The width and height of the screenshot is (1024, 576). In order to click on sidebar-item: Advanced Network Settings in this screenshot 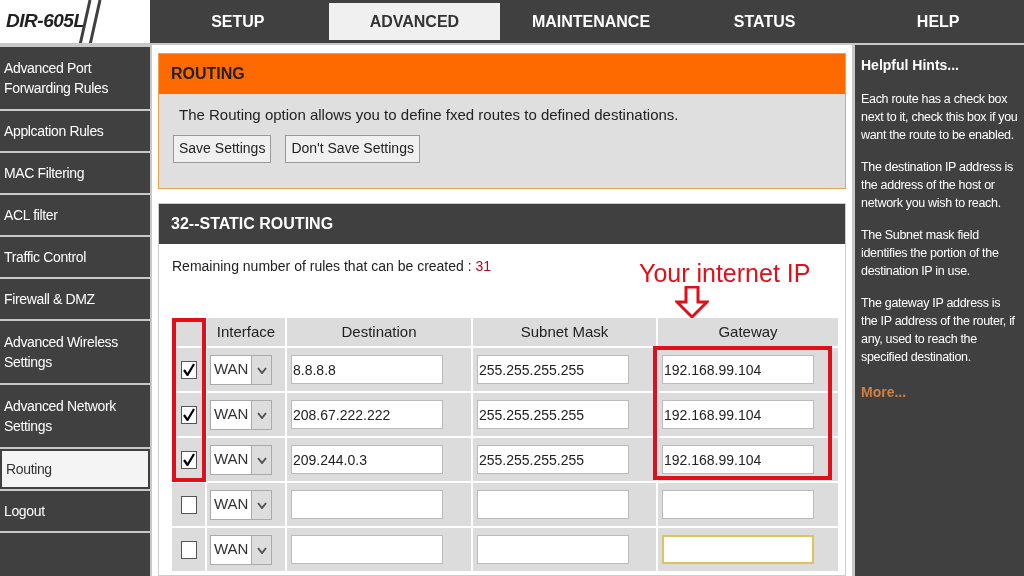, I will do `click(75, 416)`.